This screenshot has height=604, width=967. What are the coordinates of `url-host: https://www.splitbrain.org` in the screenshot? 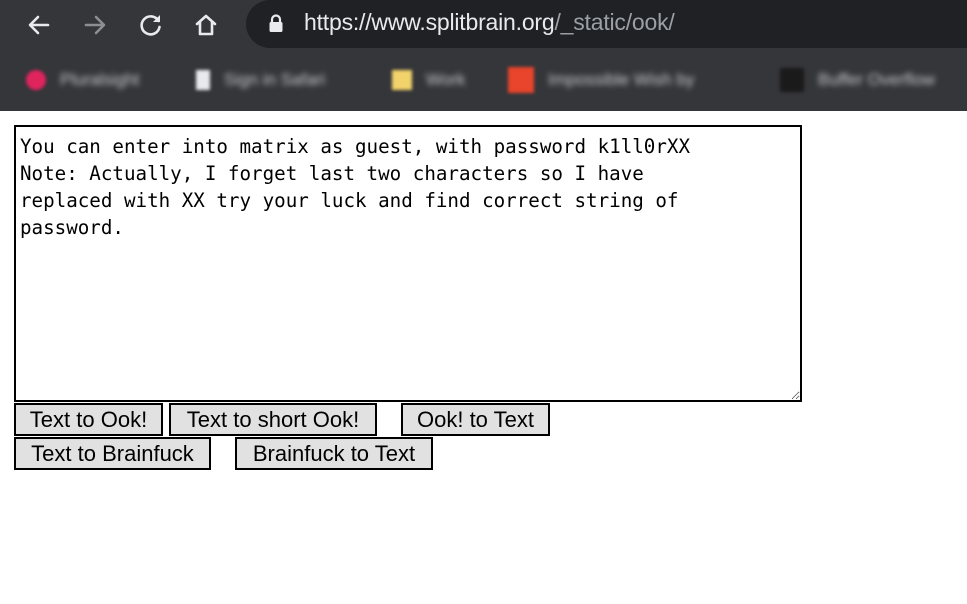 It's located at (429, 22).